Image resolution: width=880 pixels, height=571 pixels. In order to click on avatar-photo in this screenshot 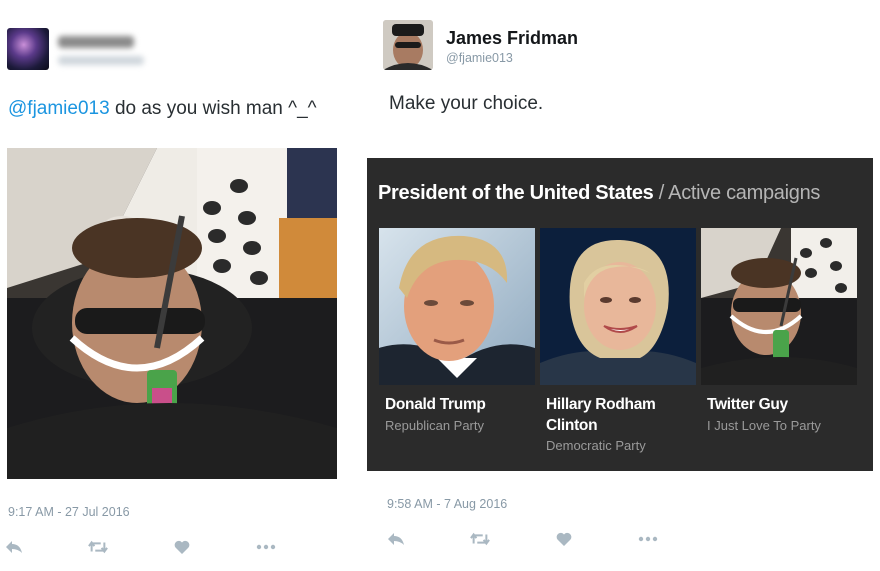, I will do `click(408, 45)`.